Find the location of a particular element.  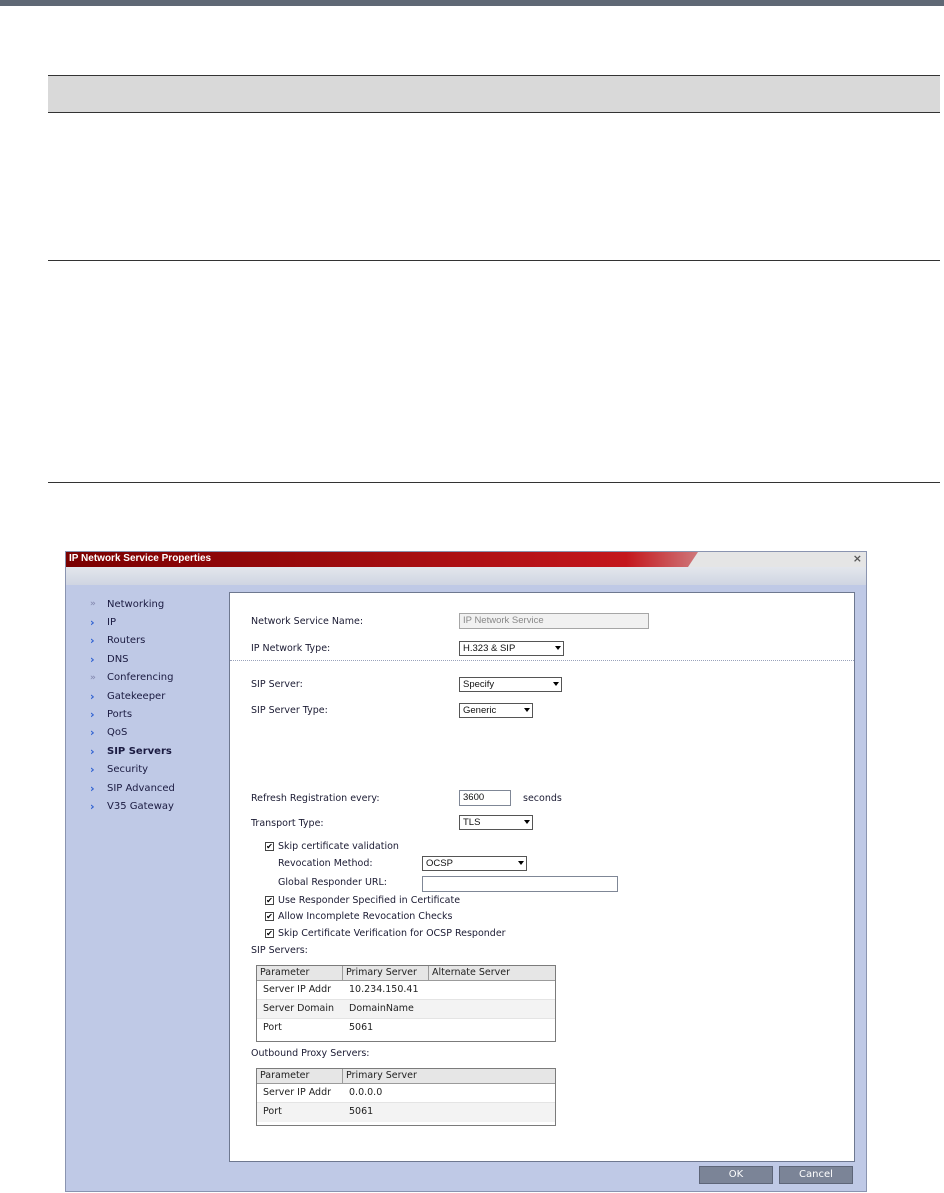

sidebar-item-label: IP is located at coordinates (111, 623).